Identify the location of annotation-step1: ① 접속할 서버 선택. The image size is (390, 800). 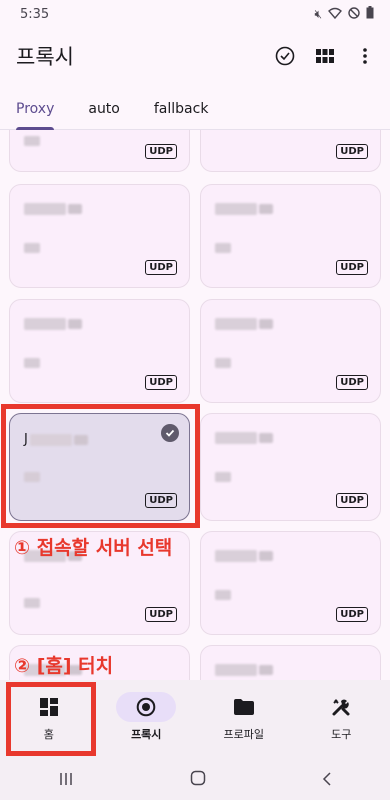
(93, 548).